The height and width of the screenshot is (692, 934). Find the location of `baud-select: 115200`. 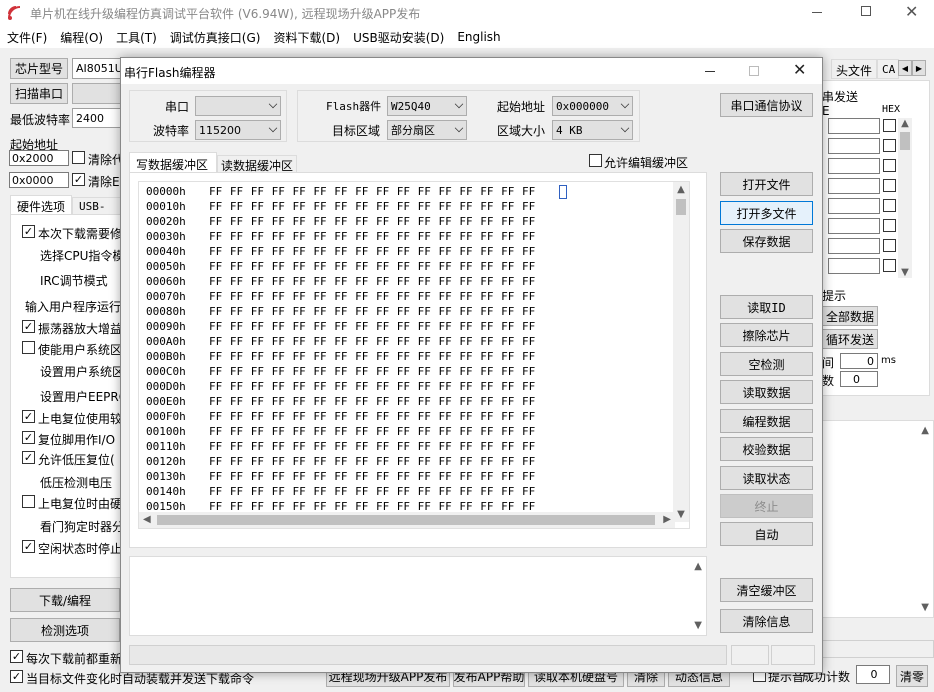

baud-select: 115200 is located at coordinates (238, 130).